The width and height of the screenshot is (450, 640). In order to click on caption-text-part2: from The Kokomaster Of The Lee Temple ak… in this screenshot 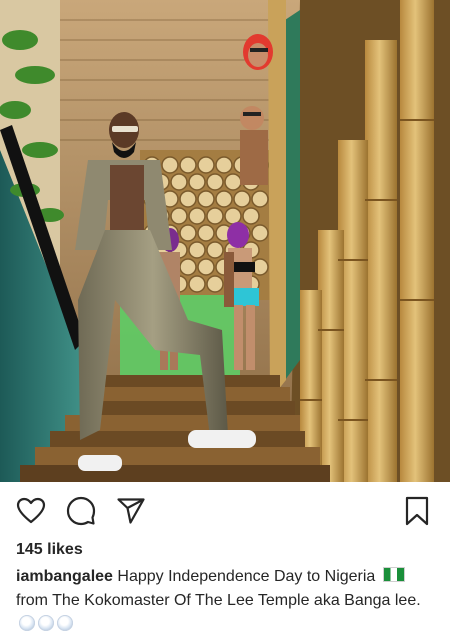, I will do `click(218, 600)`.